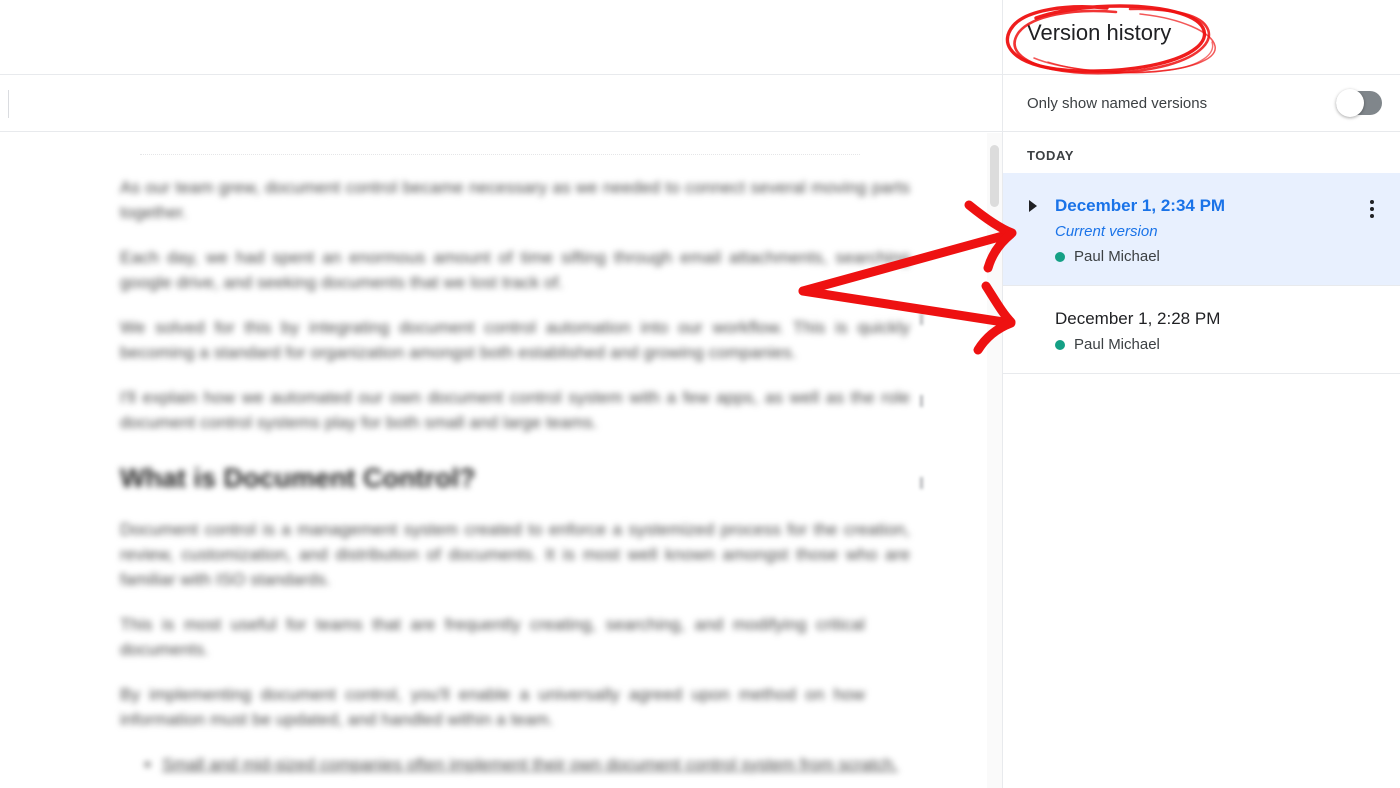 The height and width of the screenshot is (788, 1400). Describe the element at coordinates (1117, 103) in the screenshot. I see `only-named-versions-label: Only show named versions` at that location.